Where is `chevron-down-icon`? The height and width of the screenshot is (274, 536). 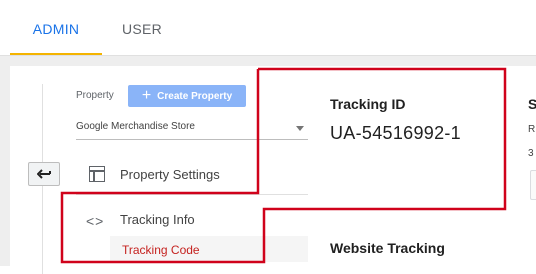
chevron-down-icon is located at coordinates (300, 128).